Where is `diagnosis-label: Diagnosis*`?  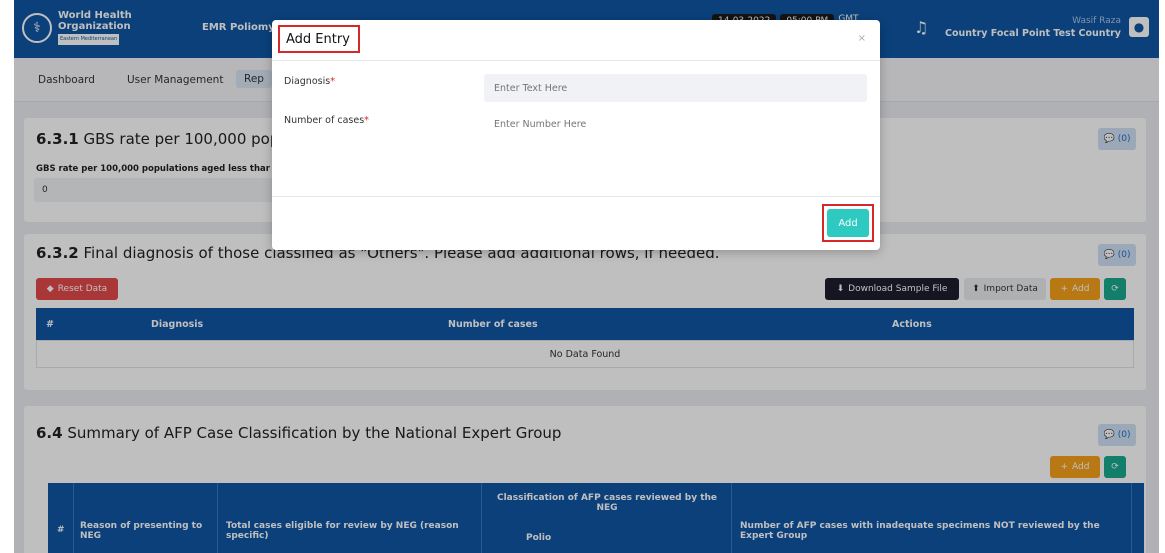
diagnosis-label: Diagnosis* is located at coordinates (309, 81).